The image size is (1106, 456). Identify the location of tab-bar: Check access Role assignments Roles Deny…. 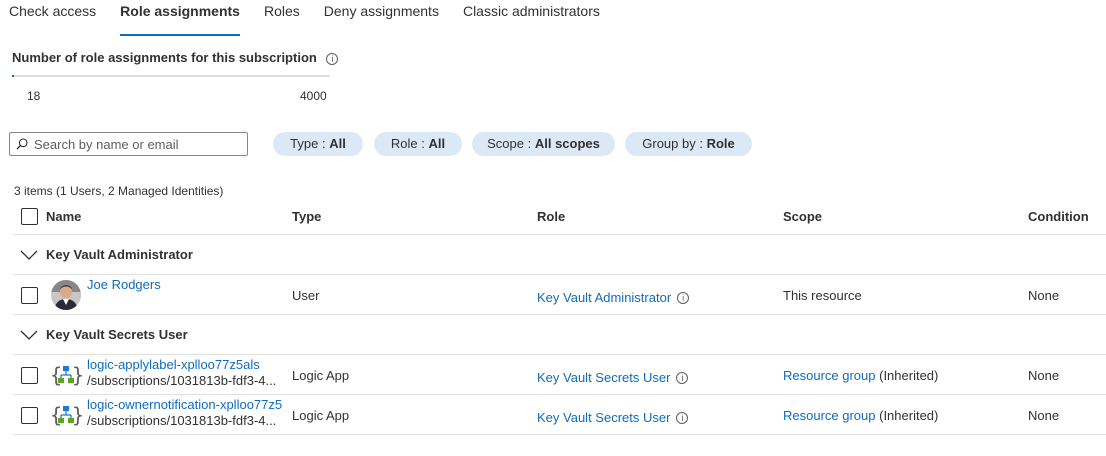
(306, 18).